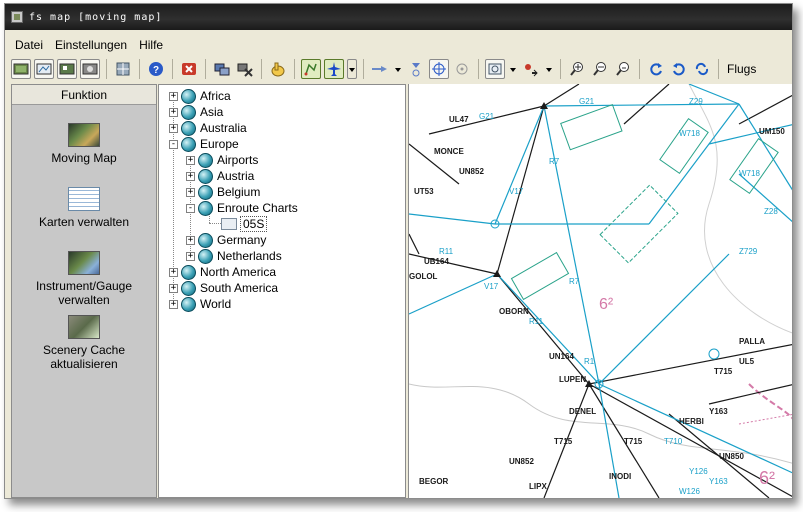 This screenshot has height=512, width=803. Describe the element at coordinates (234, 256) in the screenshot. I see `tree-item: + Netherlands` at that location.